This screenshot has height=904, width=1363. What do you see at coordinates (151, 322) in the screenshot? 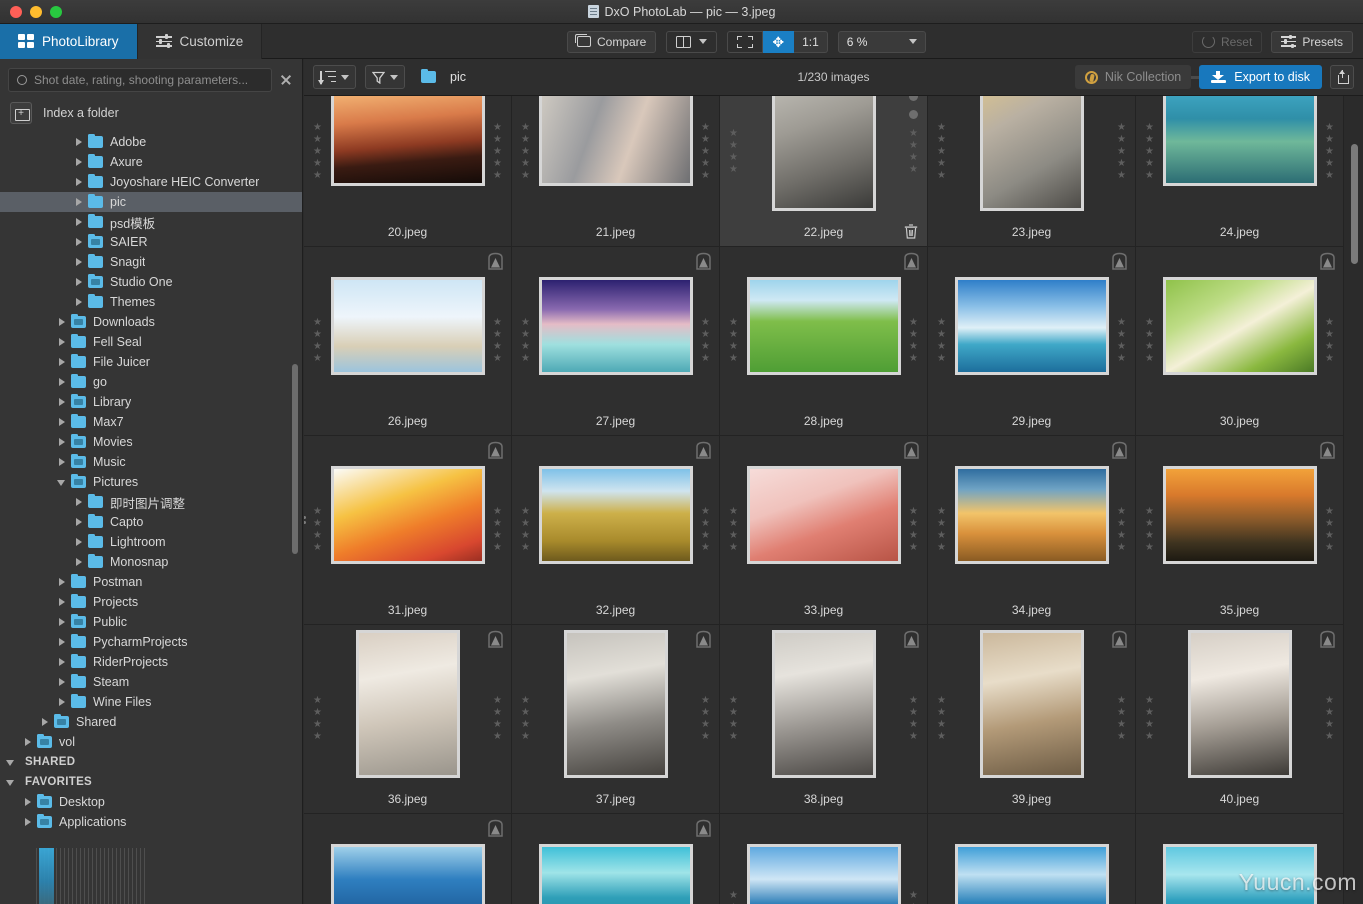
I see `tree-item-downloads: Downloads` at bounding box center [151, 322].